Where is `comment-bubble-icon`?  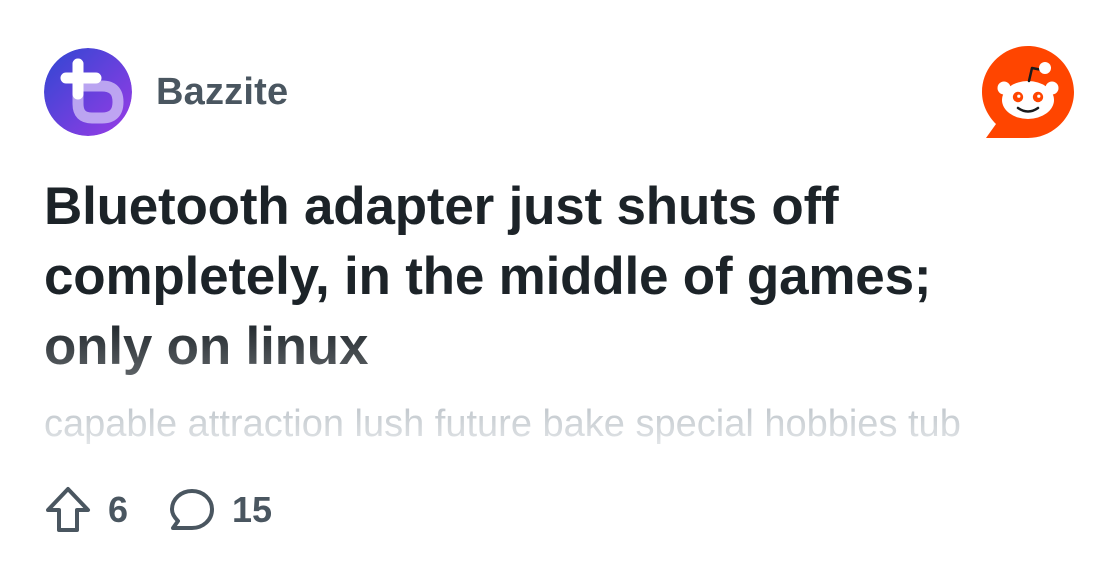
comment-bubble-icon is located at coordinates (192, 509).